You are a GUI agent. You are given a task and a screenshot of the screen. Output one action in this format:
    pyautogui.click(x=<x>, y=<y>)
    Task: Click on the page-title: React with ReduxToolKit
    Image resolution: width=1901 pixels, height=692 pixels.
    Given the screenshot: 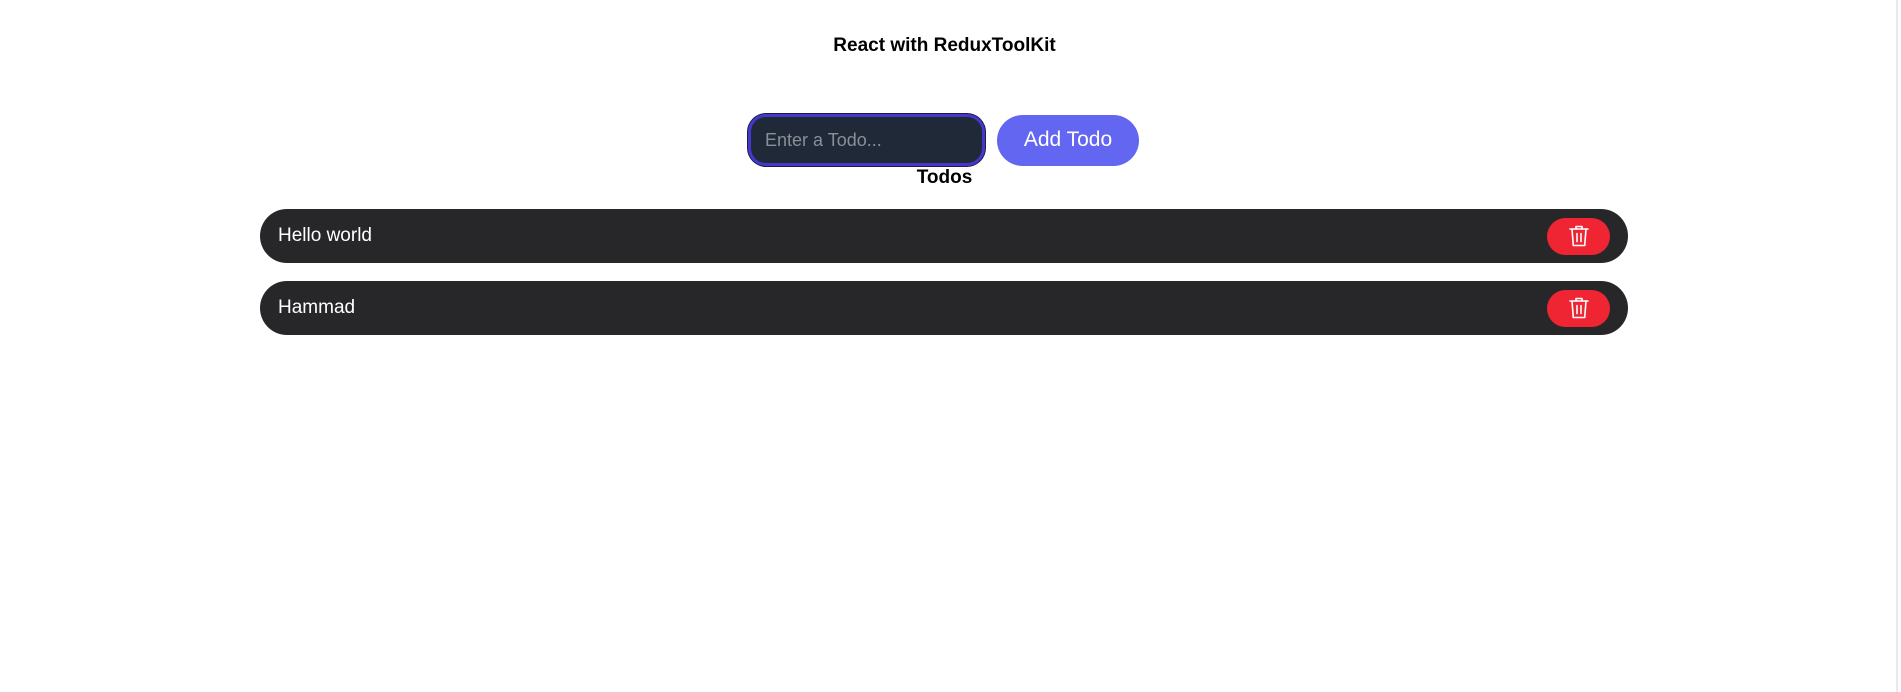 What is the action you would take?
    pyautogui.click(x=944, y=45)
    